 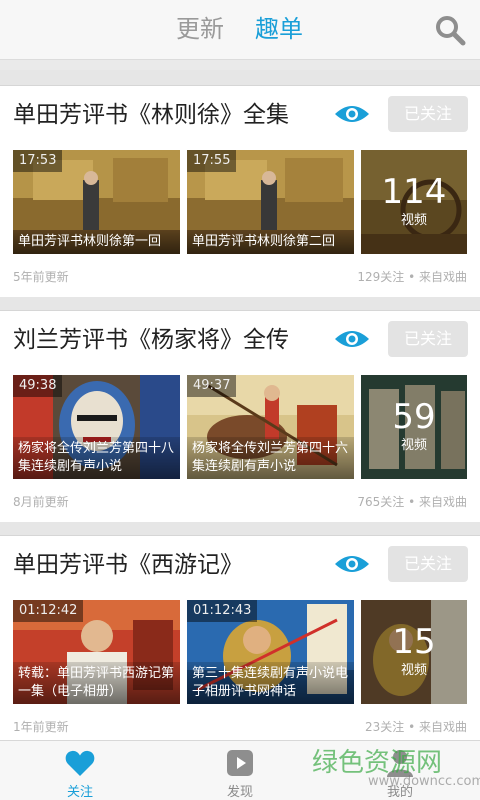 I want to click on video-count-overlay: 59 视频, so click(x=414, y=427).